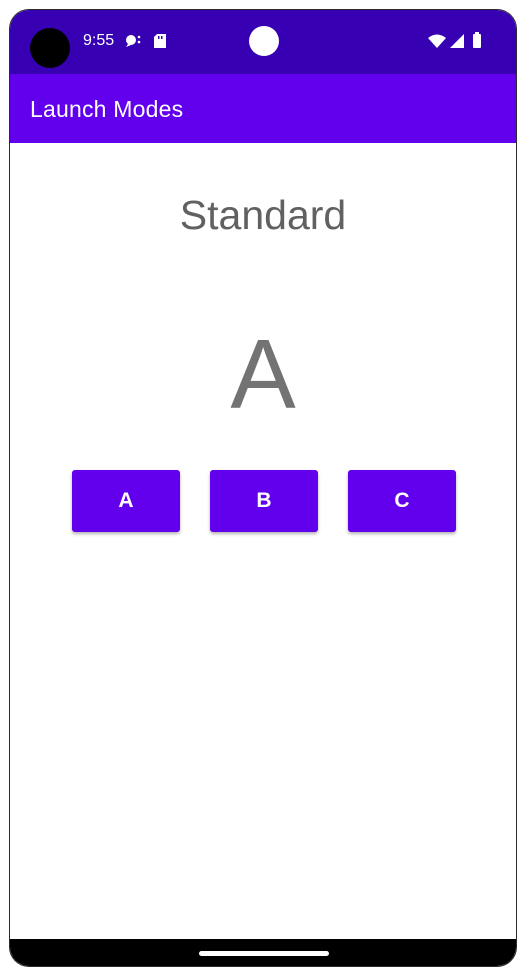 The image size is (526, 977). I want to click on battery-icon, so click(477, 40).